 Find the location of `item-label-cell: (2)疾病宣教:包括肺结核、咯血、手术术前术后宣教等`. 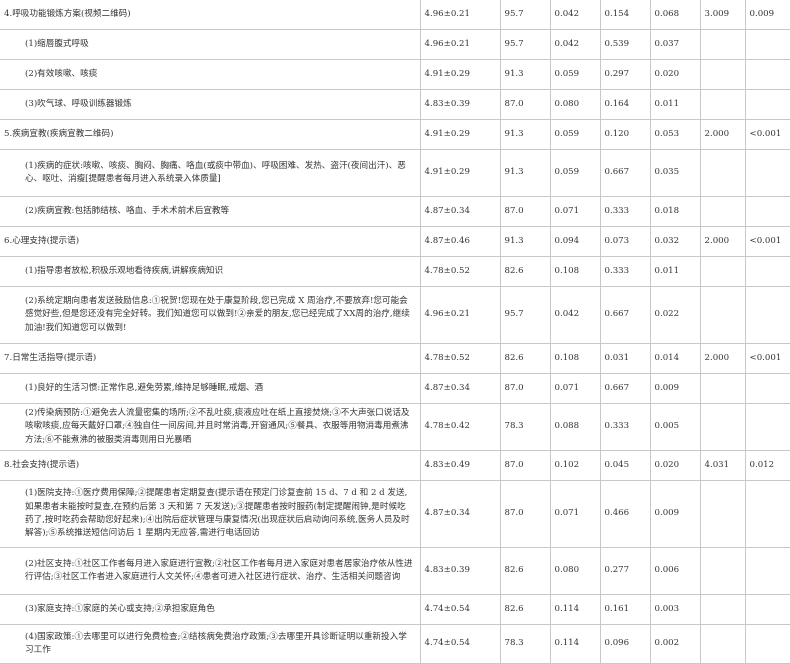

item-label-cell: (2)疾病宣教:包括肺结核、咯血、手术术前术后宣教等 is located at coordinates (210, 211).